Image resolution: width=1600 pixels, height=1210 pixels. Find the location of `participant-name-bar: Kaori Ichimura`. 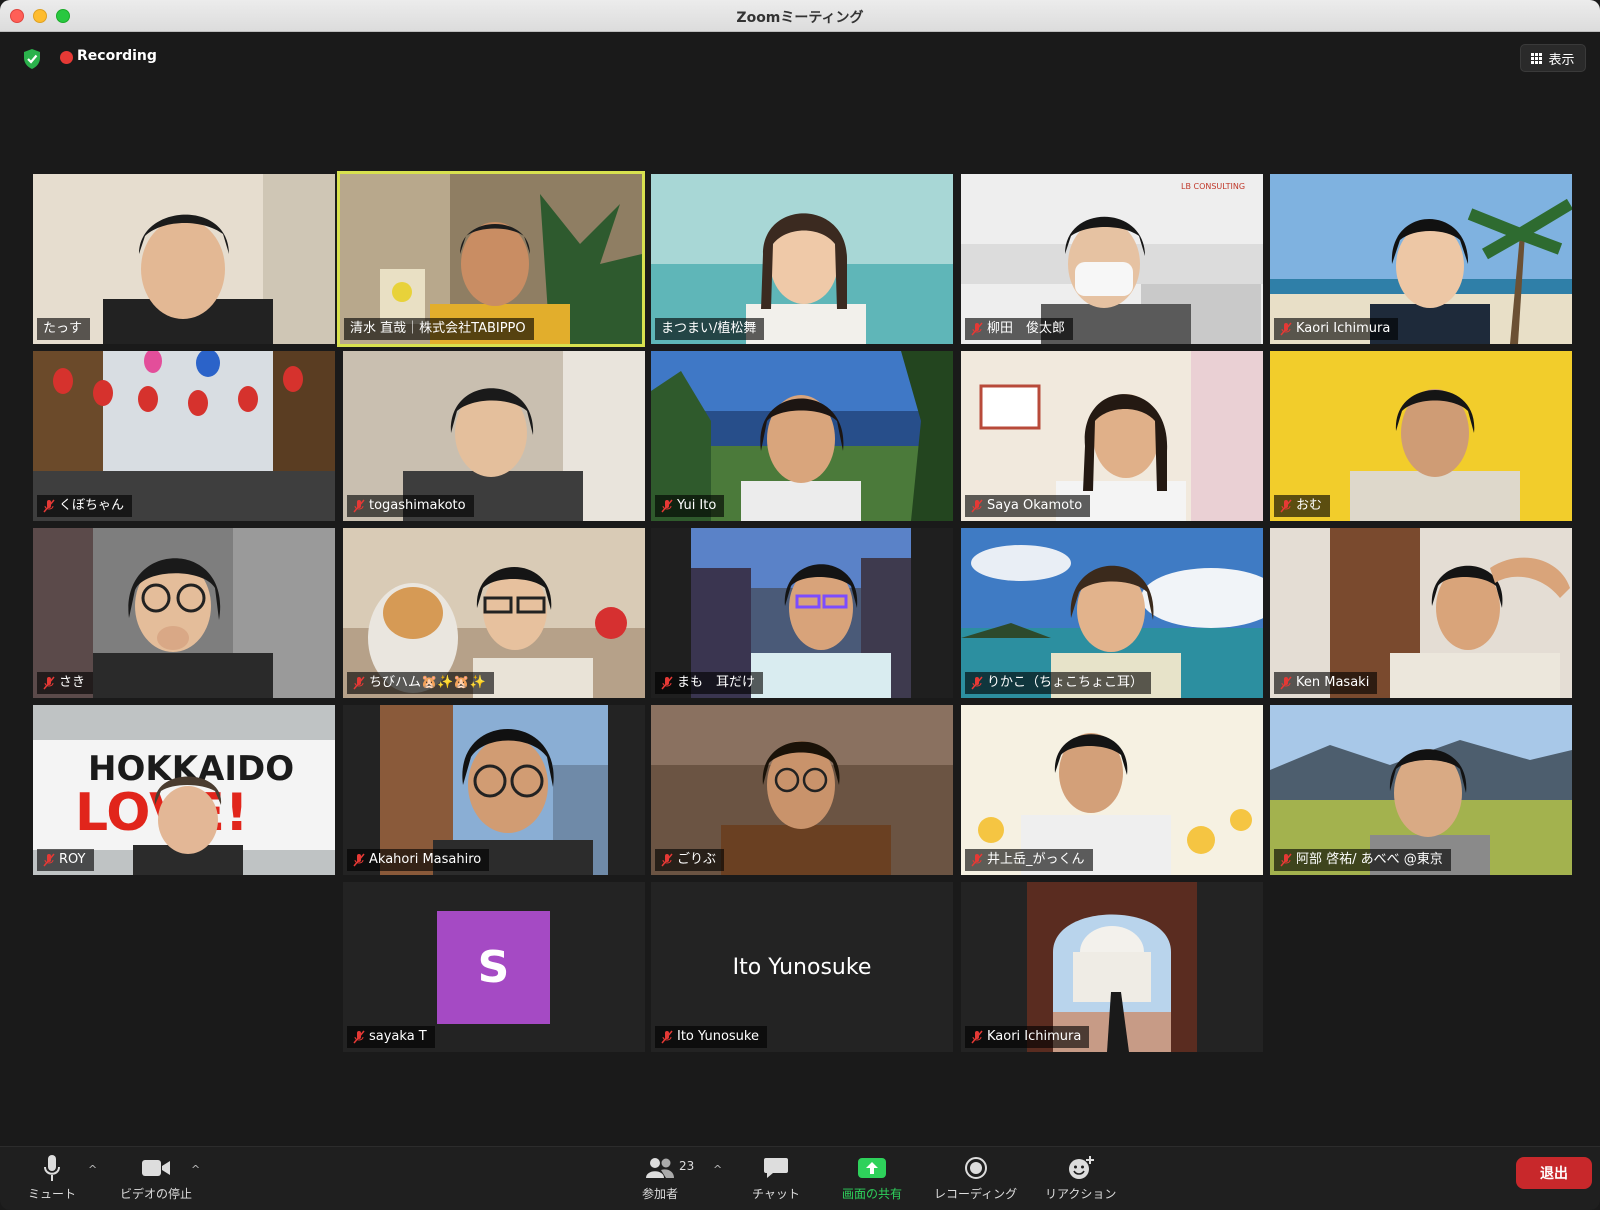

participant-name-bar: Kaori Ichimura is located at coordinates (1027, 1037).